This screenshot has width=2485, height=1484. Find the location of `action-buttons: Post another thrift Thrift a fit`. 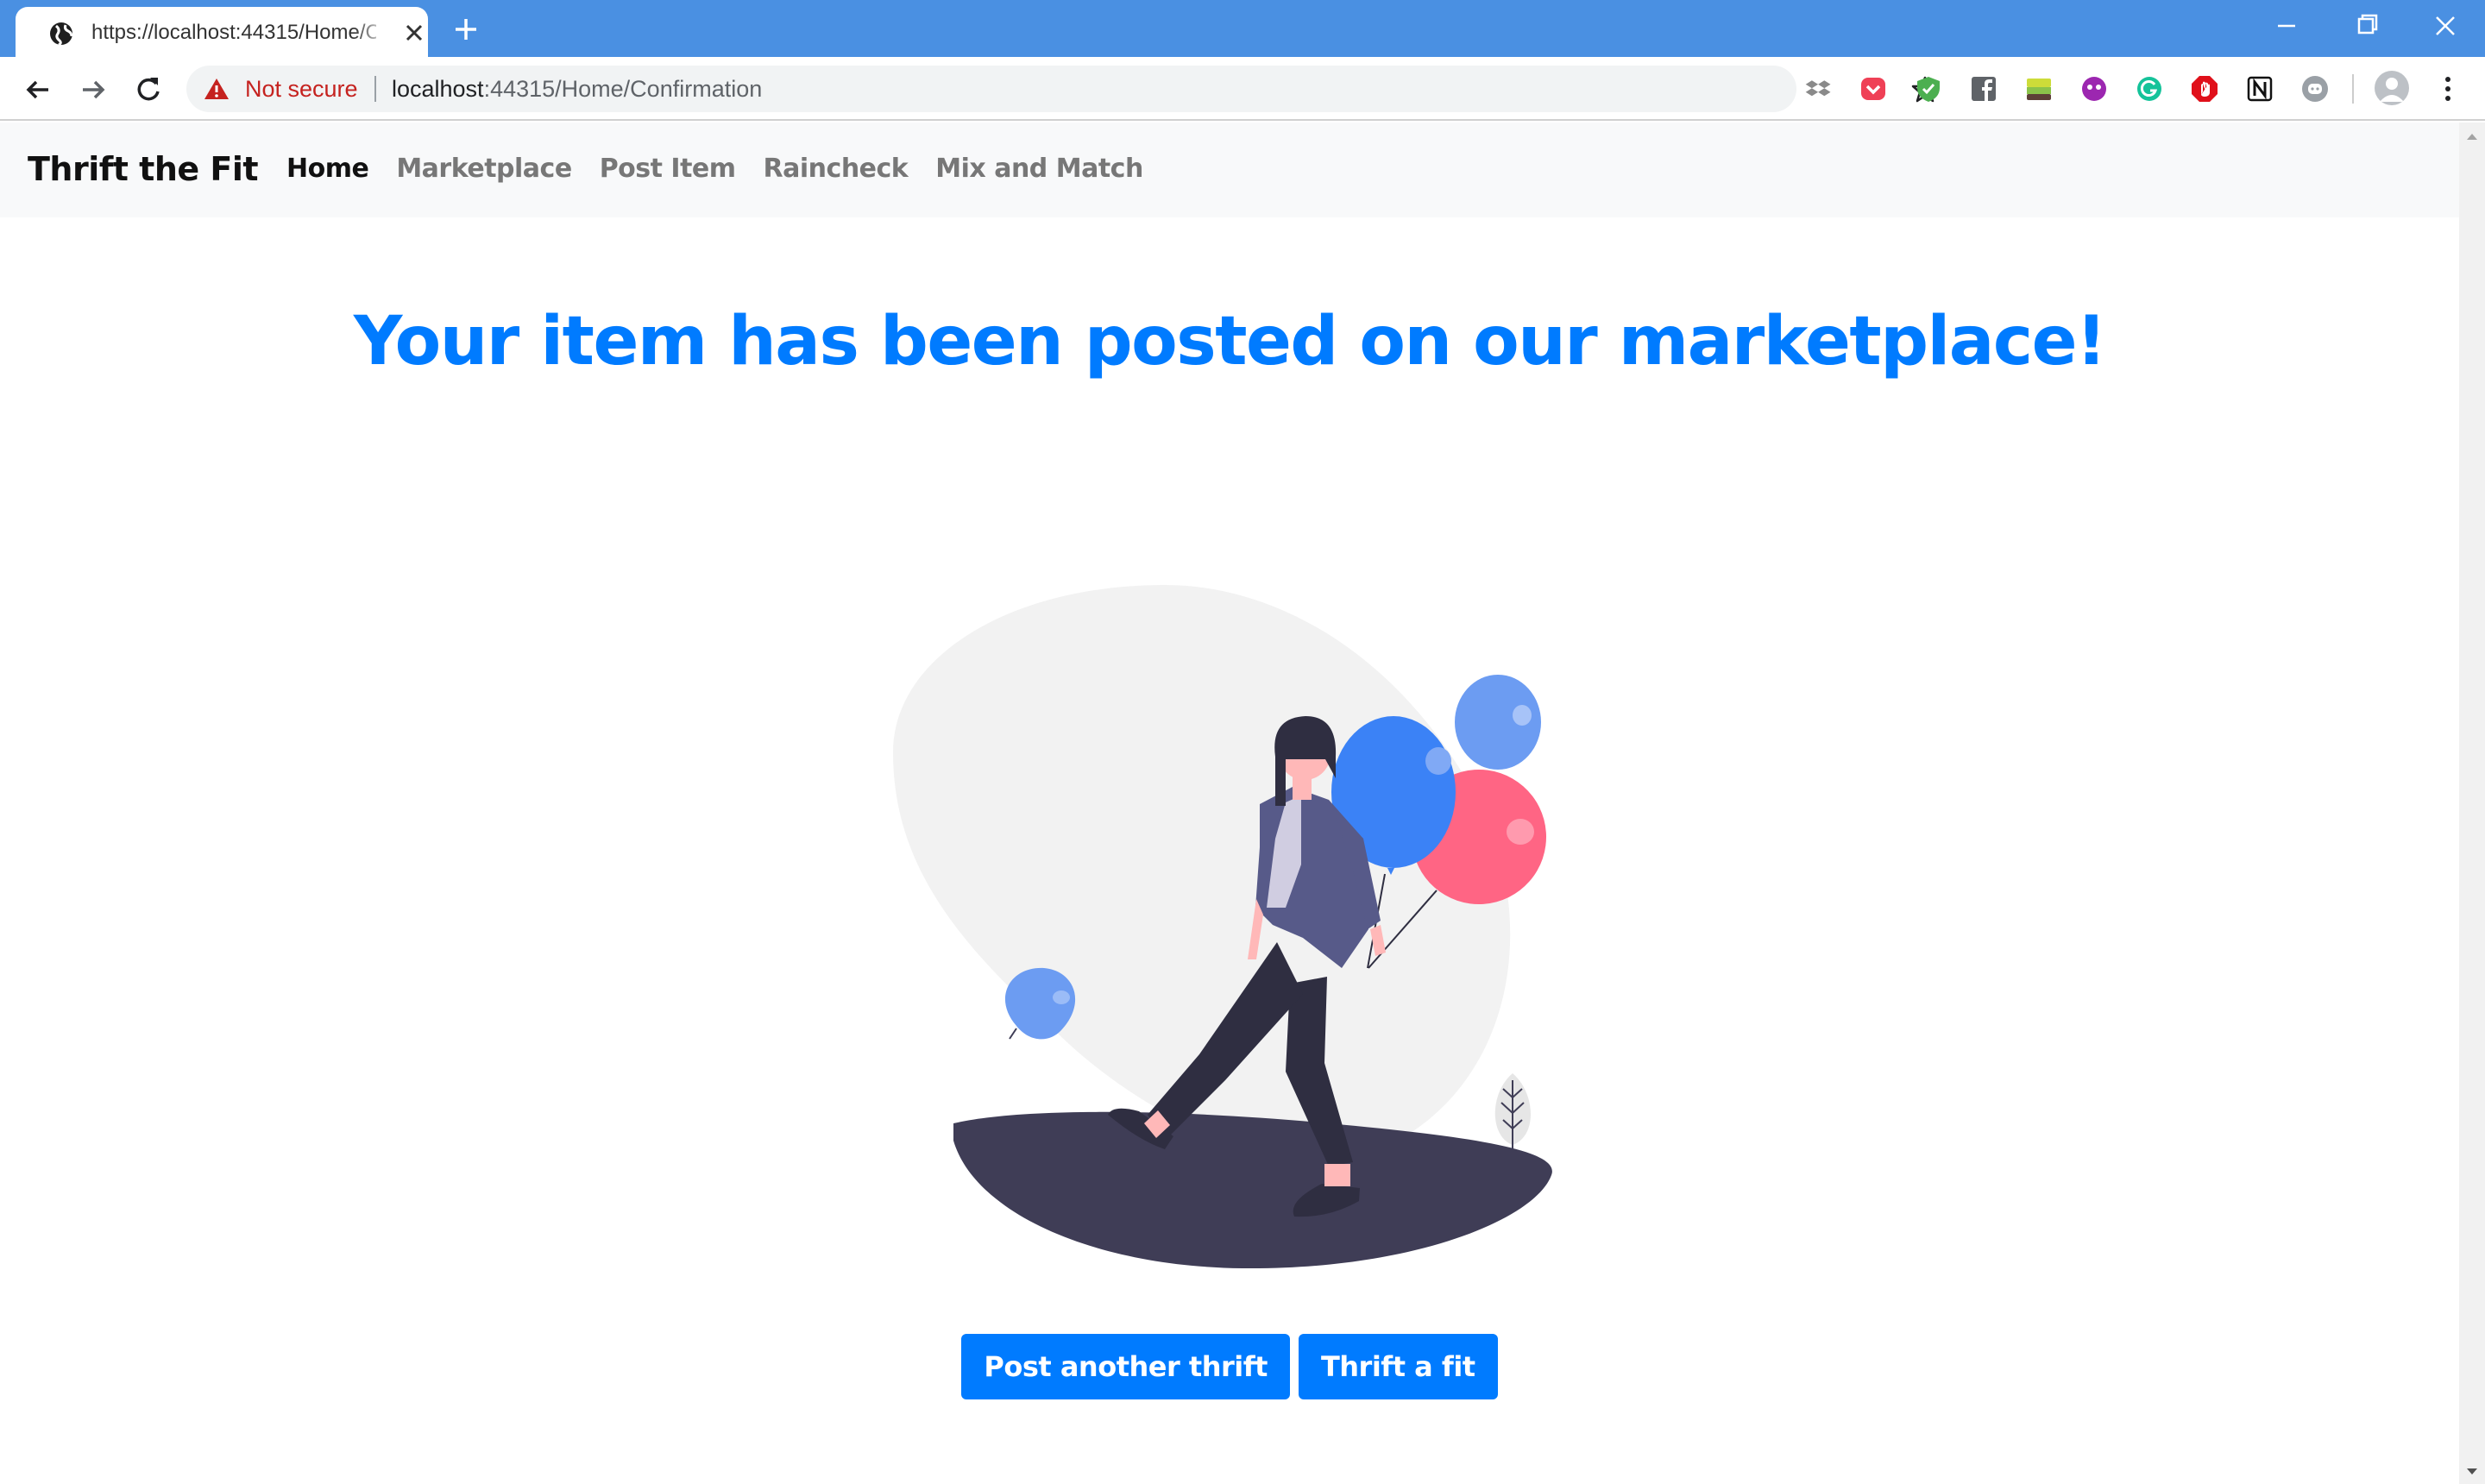

action-buttons: Post another thrift Thrift a fit is located at coordinates (1229, 1366).